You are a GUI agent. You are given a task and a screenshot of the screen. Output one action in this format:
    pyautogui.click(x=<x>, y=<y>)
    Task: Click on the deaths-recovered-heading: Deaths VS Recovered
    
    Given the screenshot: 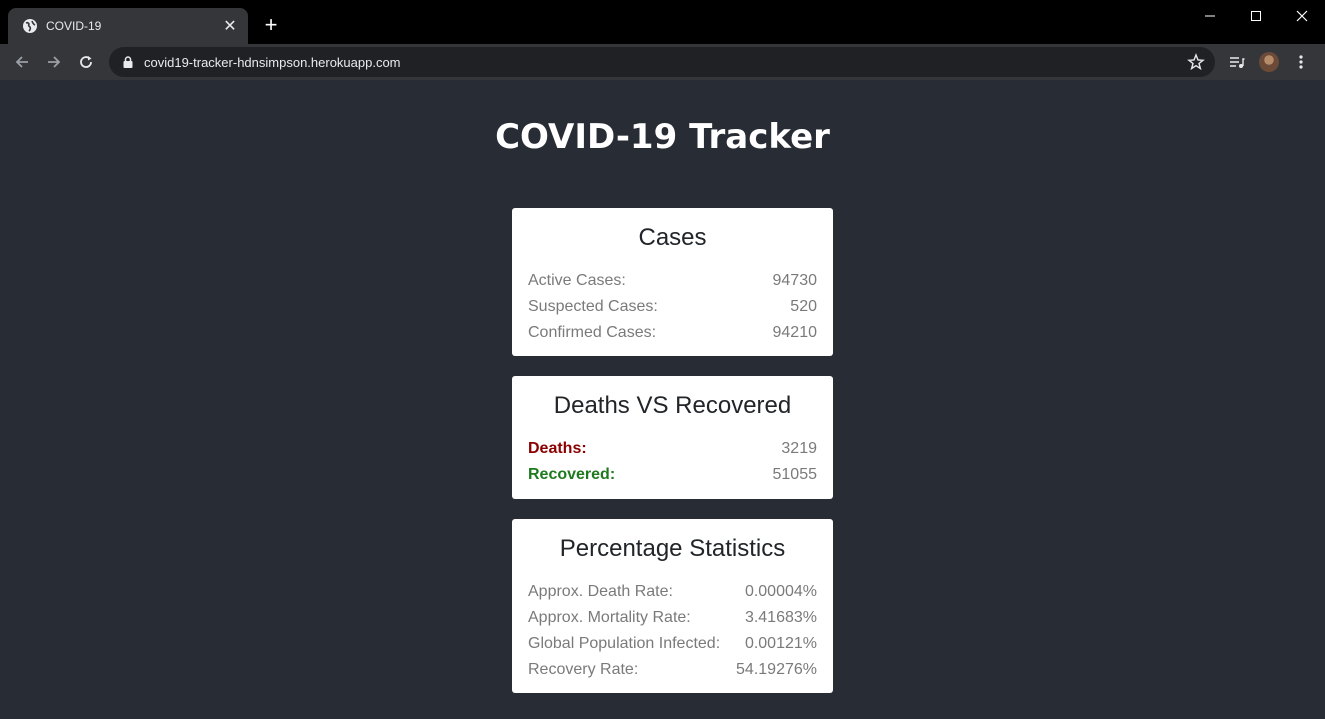 What is the action you would take?
    pyautogui.click(x=672, y=405)
    